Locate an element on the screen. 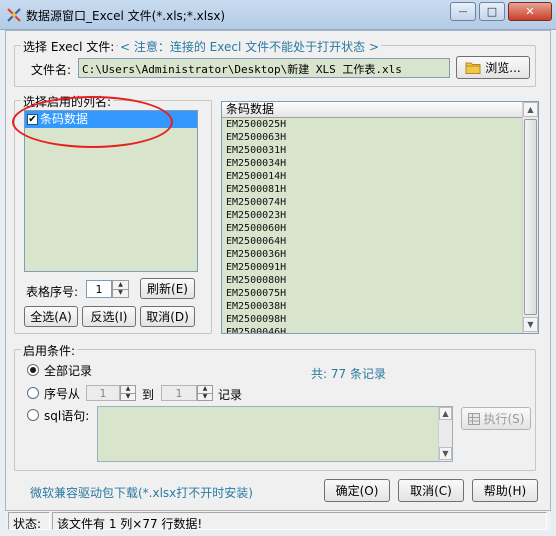 The width and height of the screenshot is (556, 536). sheet-index-input: 1 is located at coordinates (99, 289).